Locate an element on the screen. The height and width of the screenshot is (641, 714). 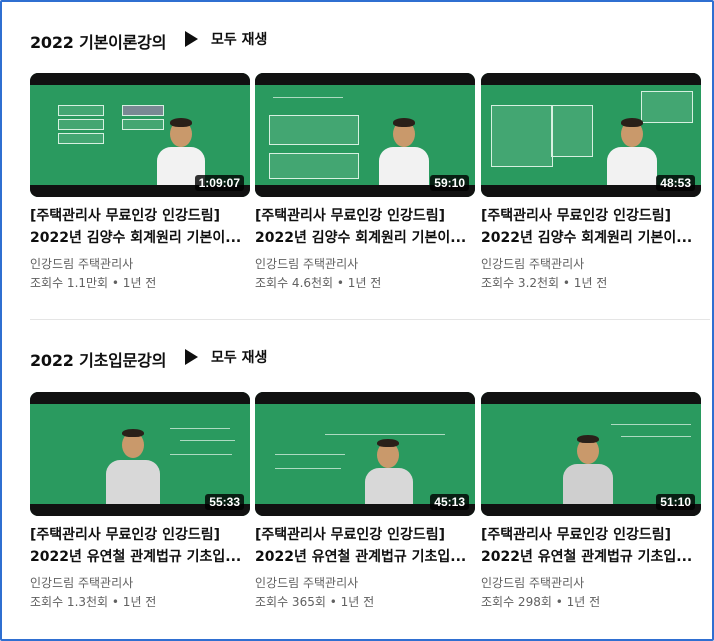
duration-badge: 51:10 is located at coordinates (675, 502).